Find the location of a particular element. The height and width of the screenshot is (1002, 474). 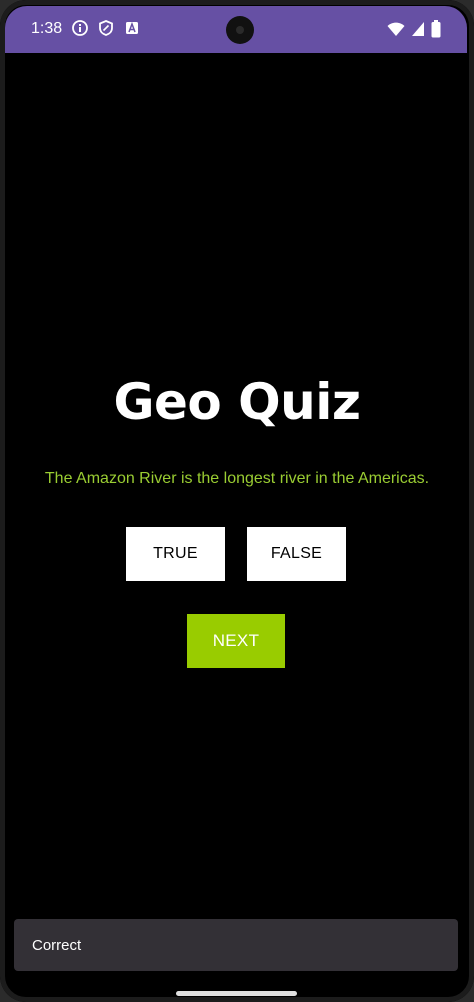

font-icon is located at coordinates (132, 28).